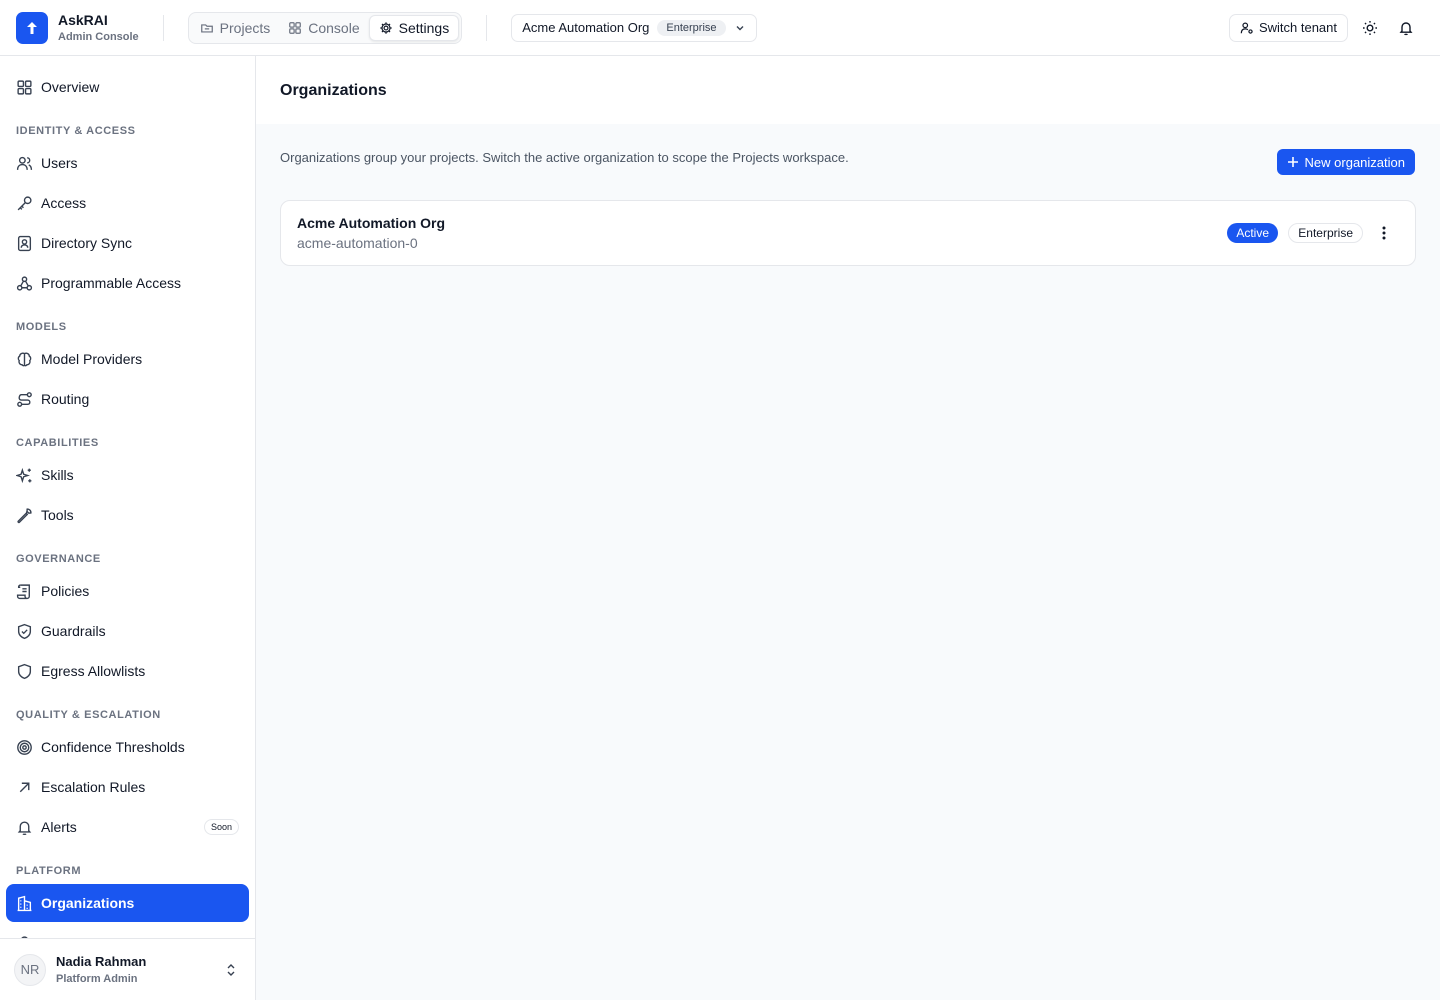 The width and height of the screenshot is (1440, 1000). I want to click on tab-settings-label: Settings, so click(424, 27).